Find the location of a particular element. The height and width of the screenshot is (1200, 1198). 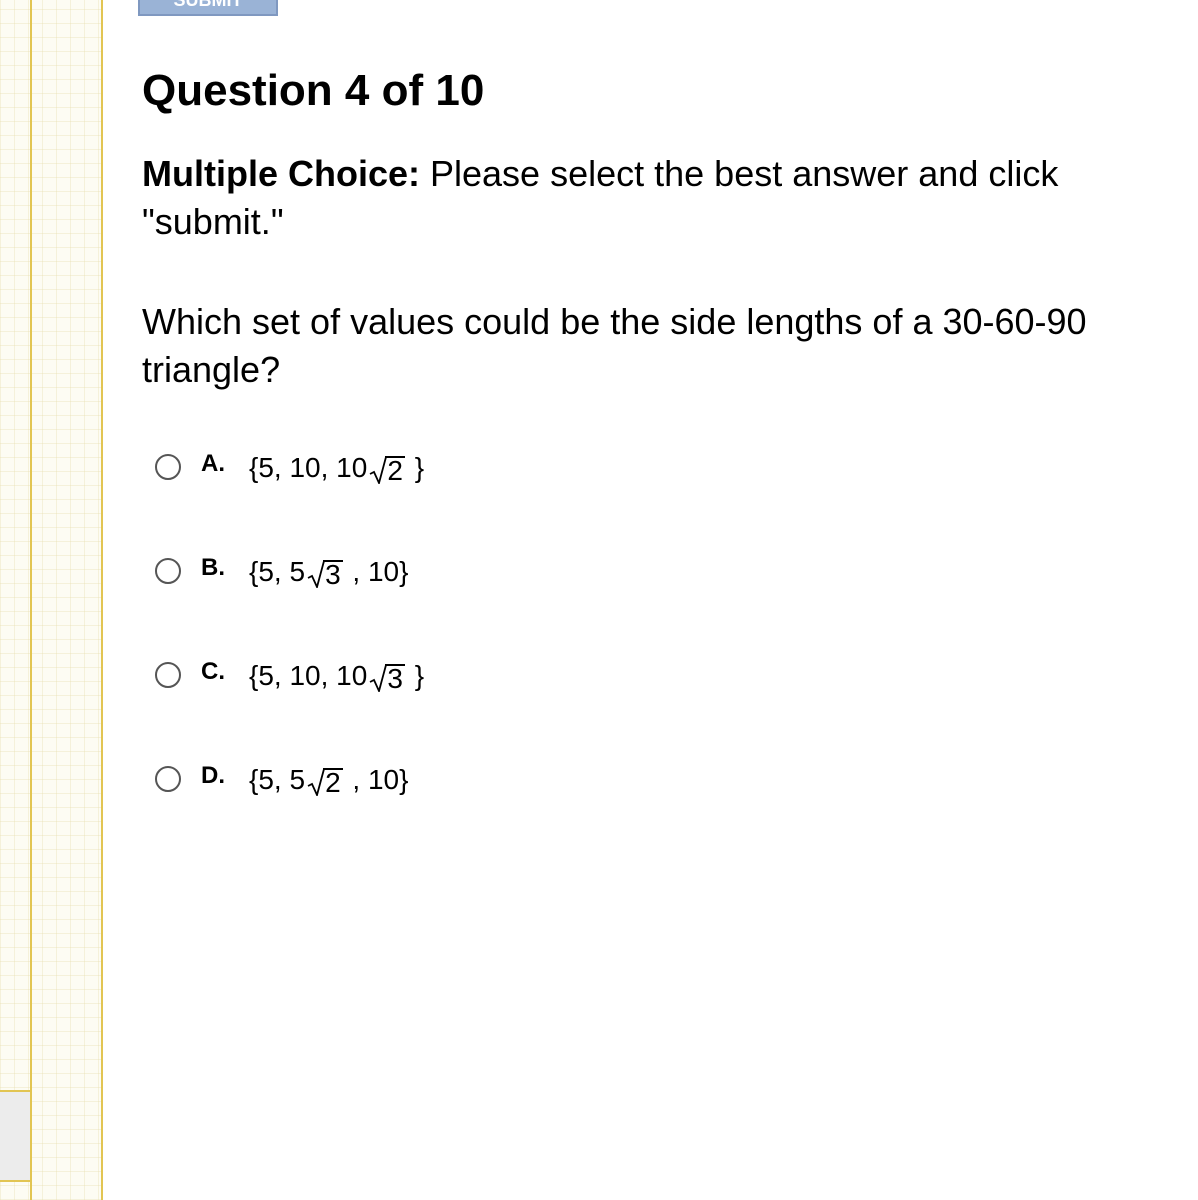

submit-button: SUBMIT is located at coordinates (208, 8).